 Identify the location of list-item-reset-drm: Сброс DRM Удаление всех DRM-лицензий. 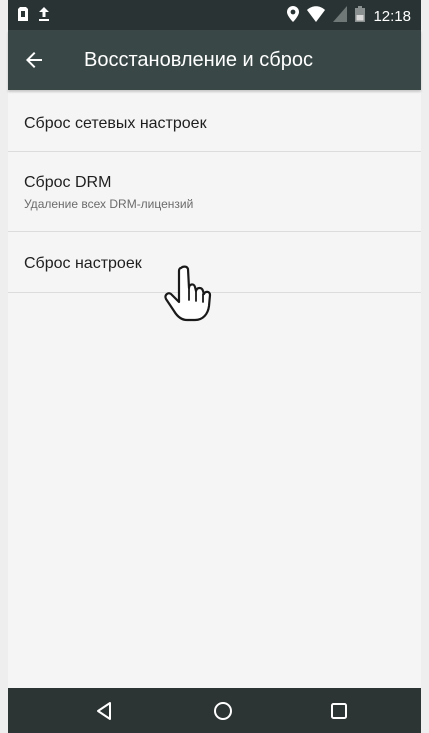
(214, 192).